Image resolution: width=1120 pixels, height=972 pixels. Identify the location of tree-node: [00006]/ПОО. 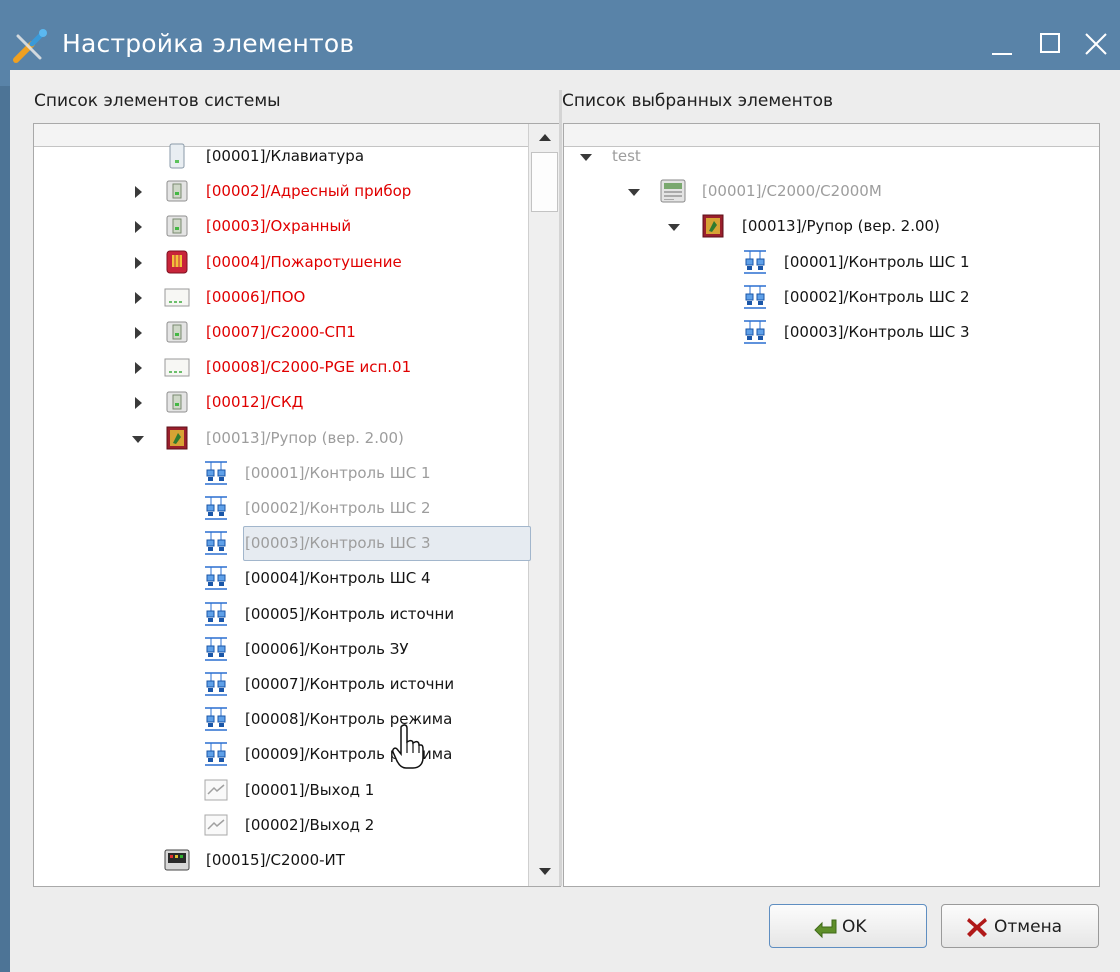
(280, 297).